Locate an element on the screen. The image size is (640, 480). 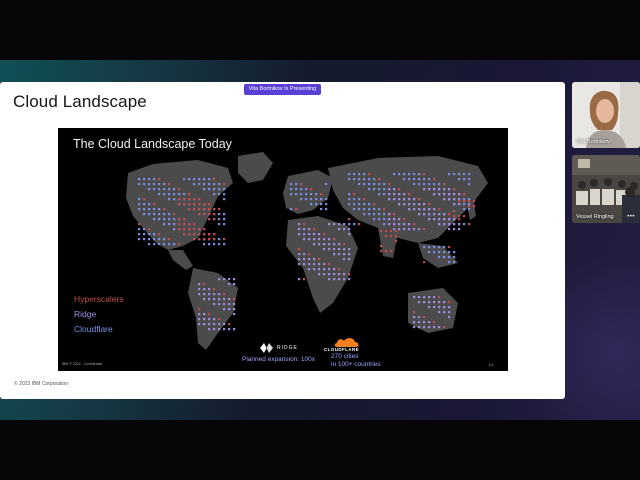
legend-ridge: Ridge is located at coordinates (85, 314).